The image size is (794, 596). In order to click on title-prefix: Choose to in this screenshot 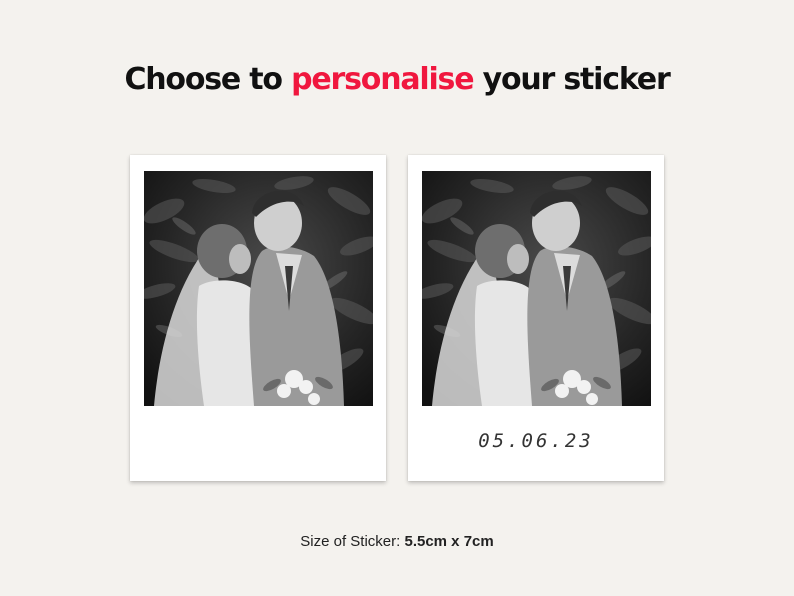, I will do `click(203, 79)`.